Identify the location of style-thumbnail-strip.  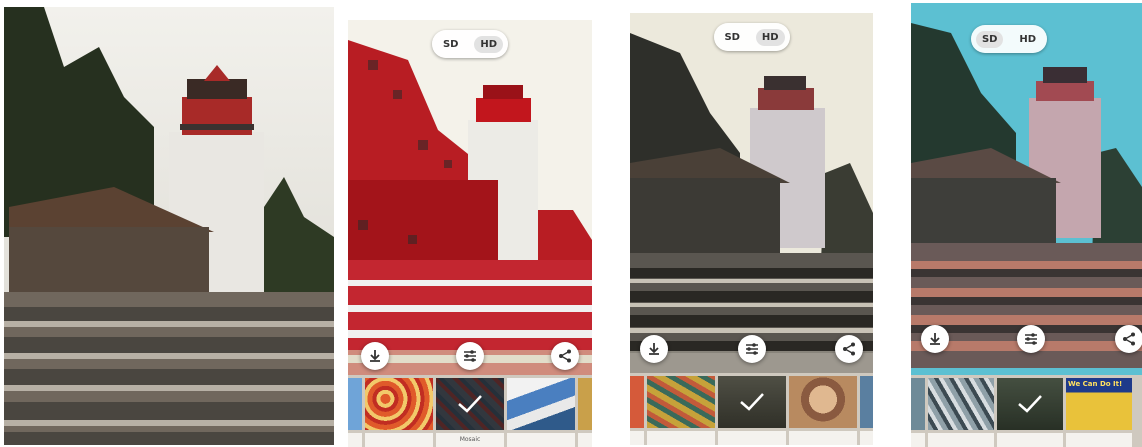
(751, 409).